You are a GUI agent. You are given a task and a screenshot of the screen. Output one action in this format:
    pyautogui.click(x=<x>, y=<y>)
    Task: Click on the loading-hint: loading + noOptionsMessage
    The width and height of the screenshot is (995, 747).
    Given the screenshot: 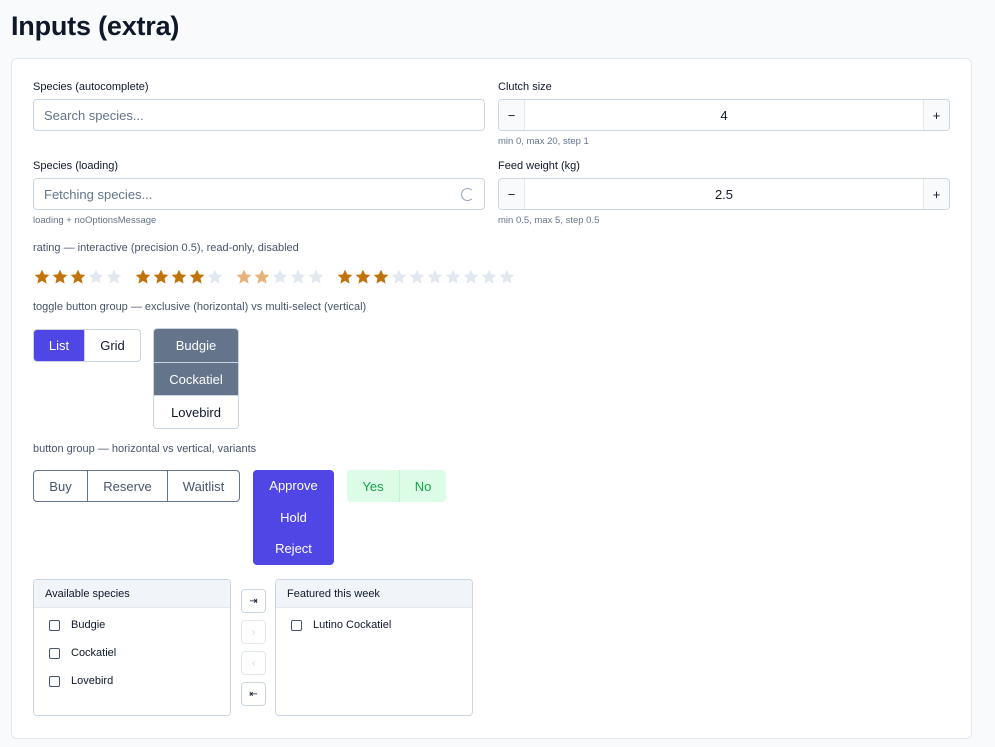 What is the action you would take?
    pyautogui.click(x=95, y=220)
    